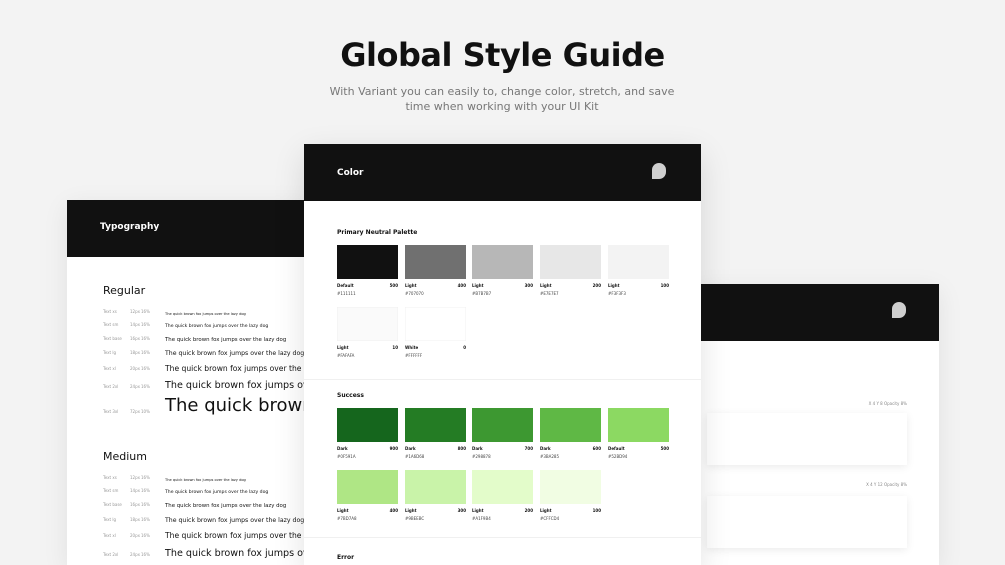  I want to click on swatch-weight: 800, so click(461, 448).